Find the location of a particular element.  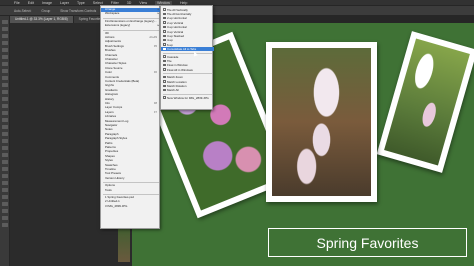

menu-view: View is located at coordinates (143, 3).